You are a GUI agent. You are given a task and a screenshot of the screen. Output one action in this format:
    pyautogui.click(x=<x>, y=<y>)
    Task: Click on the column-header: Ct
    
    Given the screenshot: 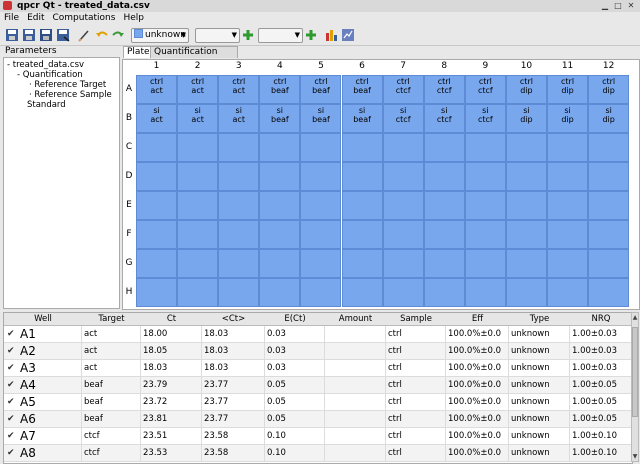 What is the action you would take?
    pyautogui.click(x=171, y=319)
    